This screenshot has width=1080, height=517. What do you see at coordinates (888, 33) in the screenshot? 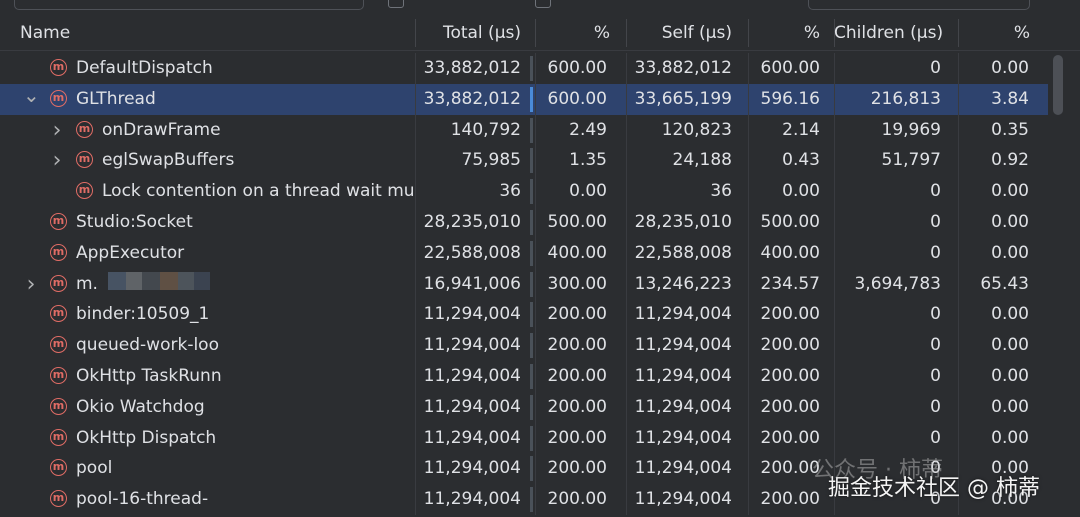
I see `header-children: Children (µs)` at bounding box center [888, 33].